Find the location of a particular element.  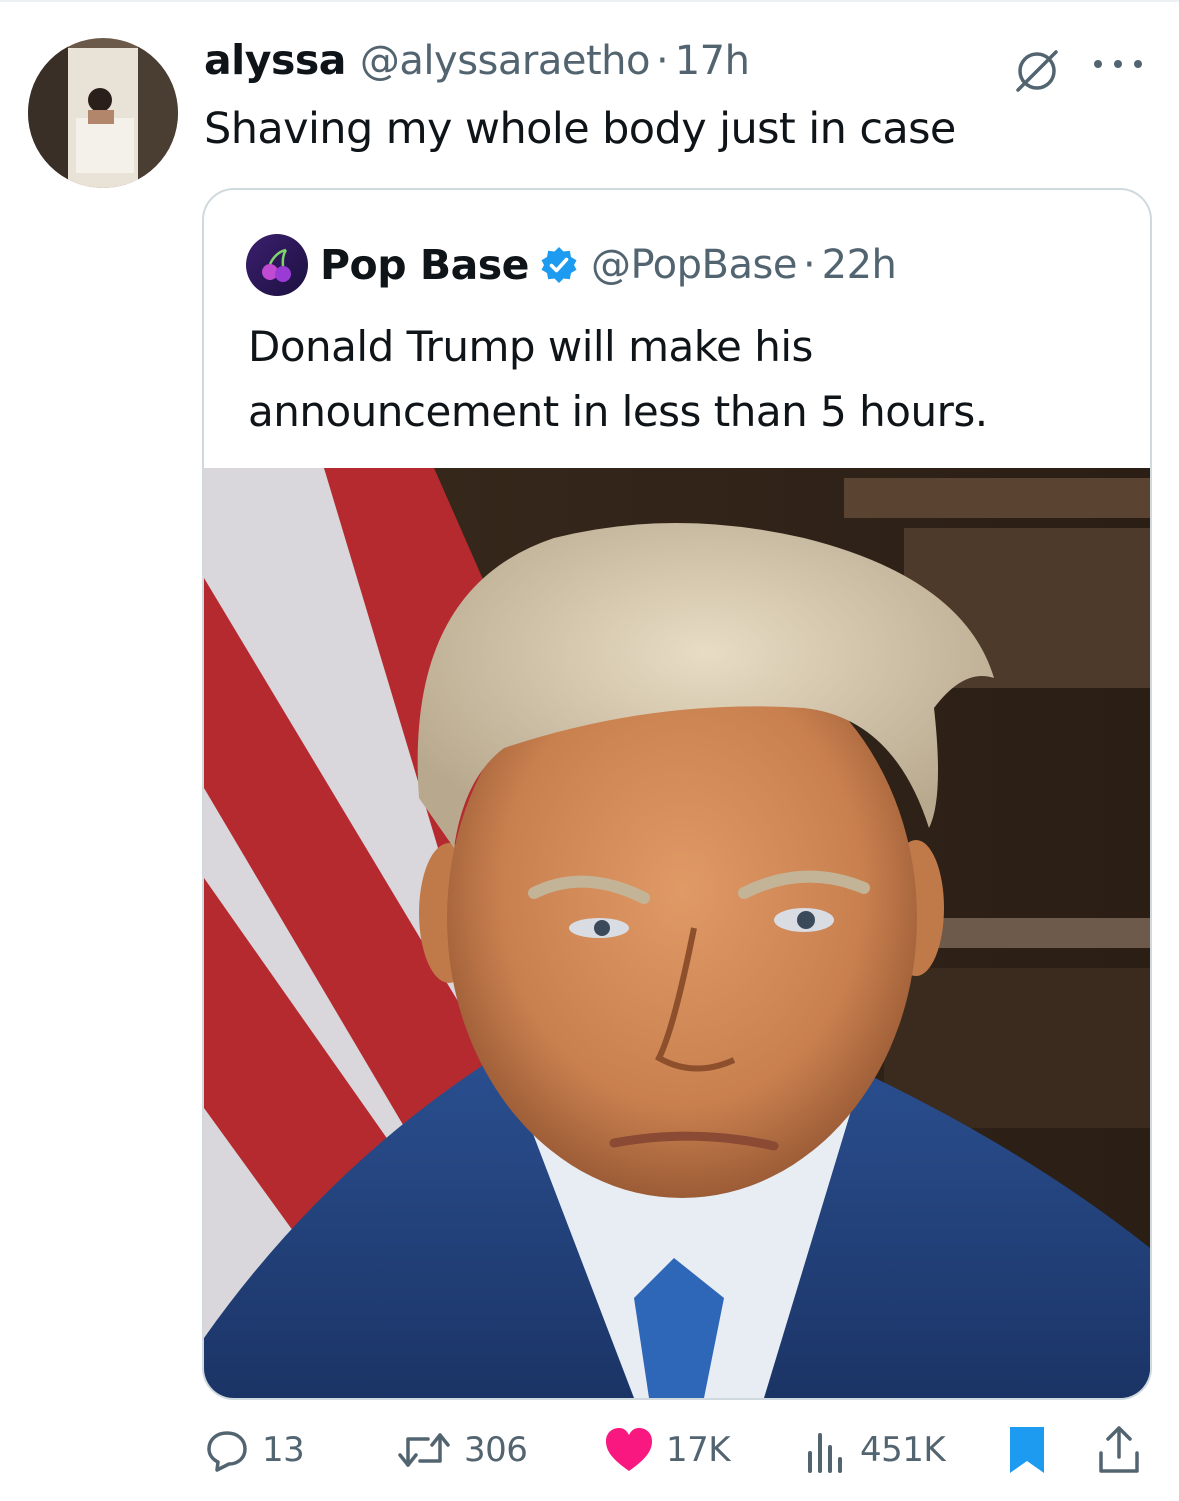

repost-count: 306 is located at coordinates (496, 1450).